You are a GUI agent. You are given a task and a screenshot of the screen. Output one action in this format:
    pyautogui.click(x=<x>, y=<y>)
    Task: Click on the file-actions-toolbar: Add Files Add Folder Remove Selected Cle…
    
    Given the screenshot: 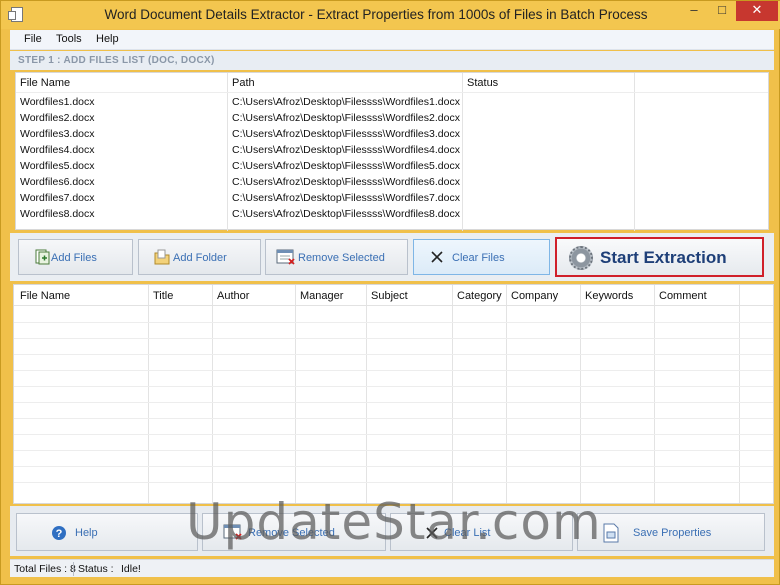 What is the action you would take?
    pyautogui.click(x=392, y=257)
    